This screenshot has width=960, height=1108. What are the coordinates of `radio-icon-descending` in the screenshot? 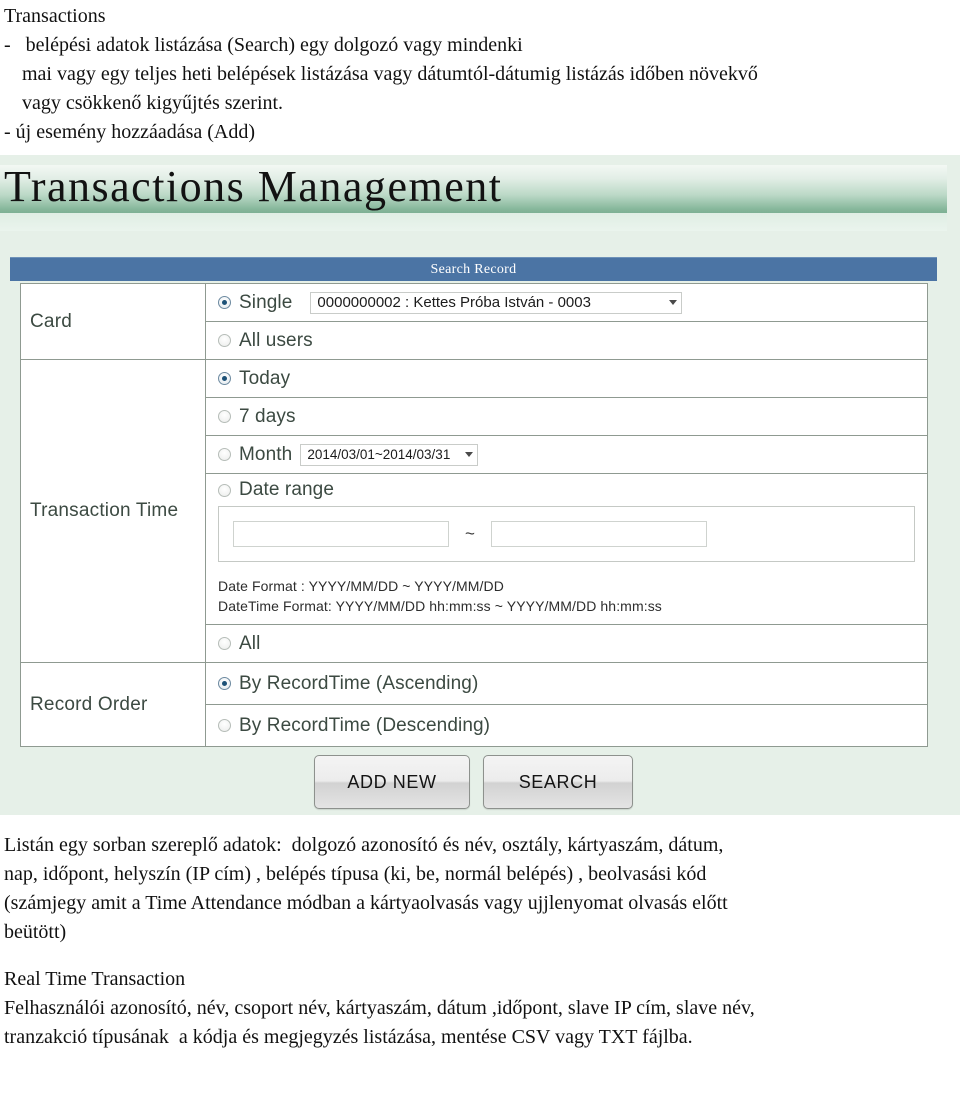 It's located at (224, 725).